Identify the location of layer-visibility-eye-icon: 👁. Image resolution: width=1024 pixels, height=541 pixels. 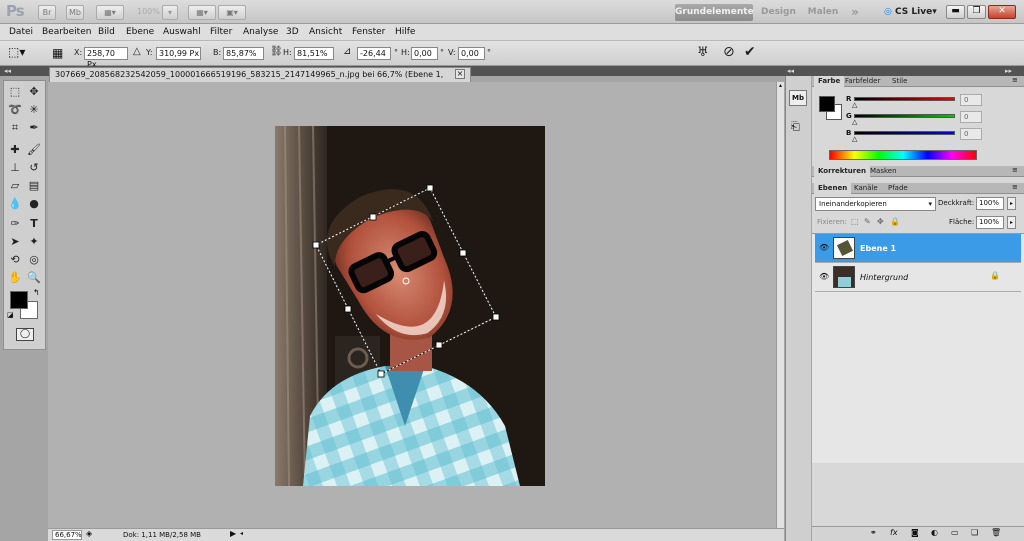
(824, 247).